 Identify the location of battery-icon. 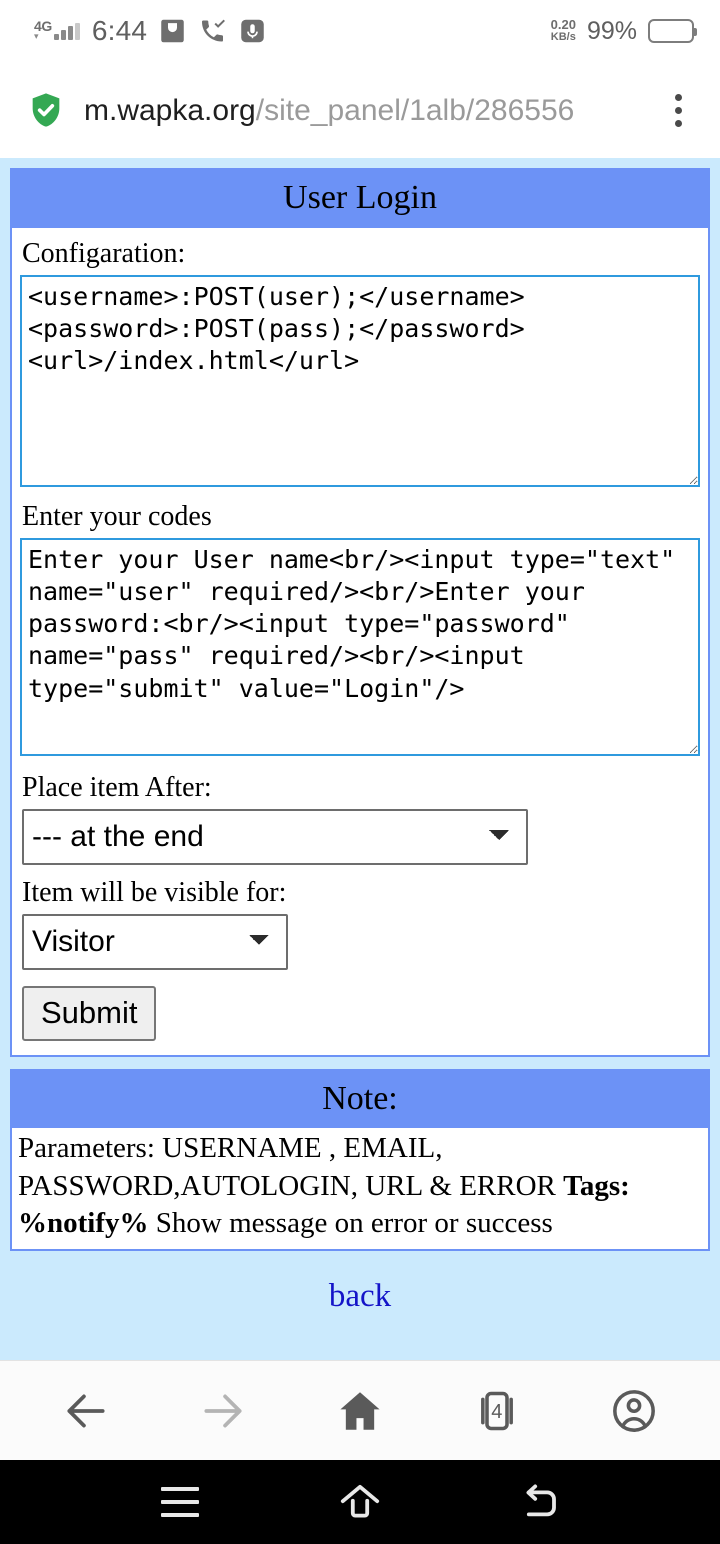
(672, 31).